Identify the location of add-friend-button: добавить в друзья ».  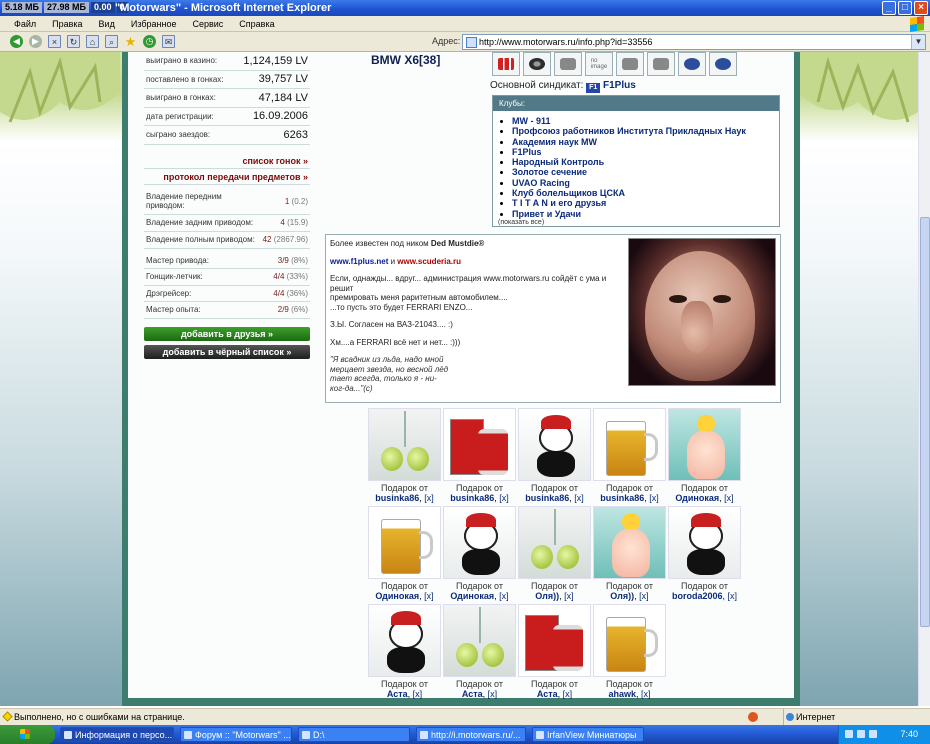
(227, 333).